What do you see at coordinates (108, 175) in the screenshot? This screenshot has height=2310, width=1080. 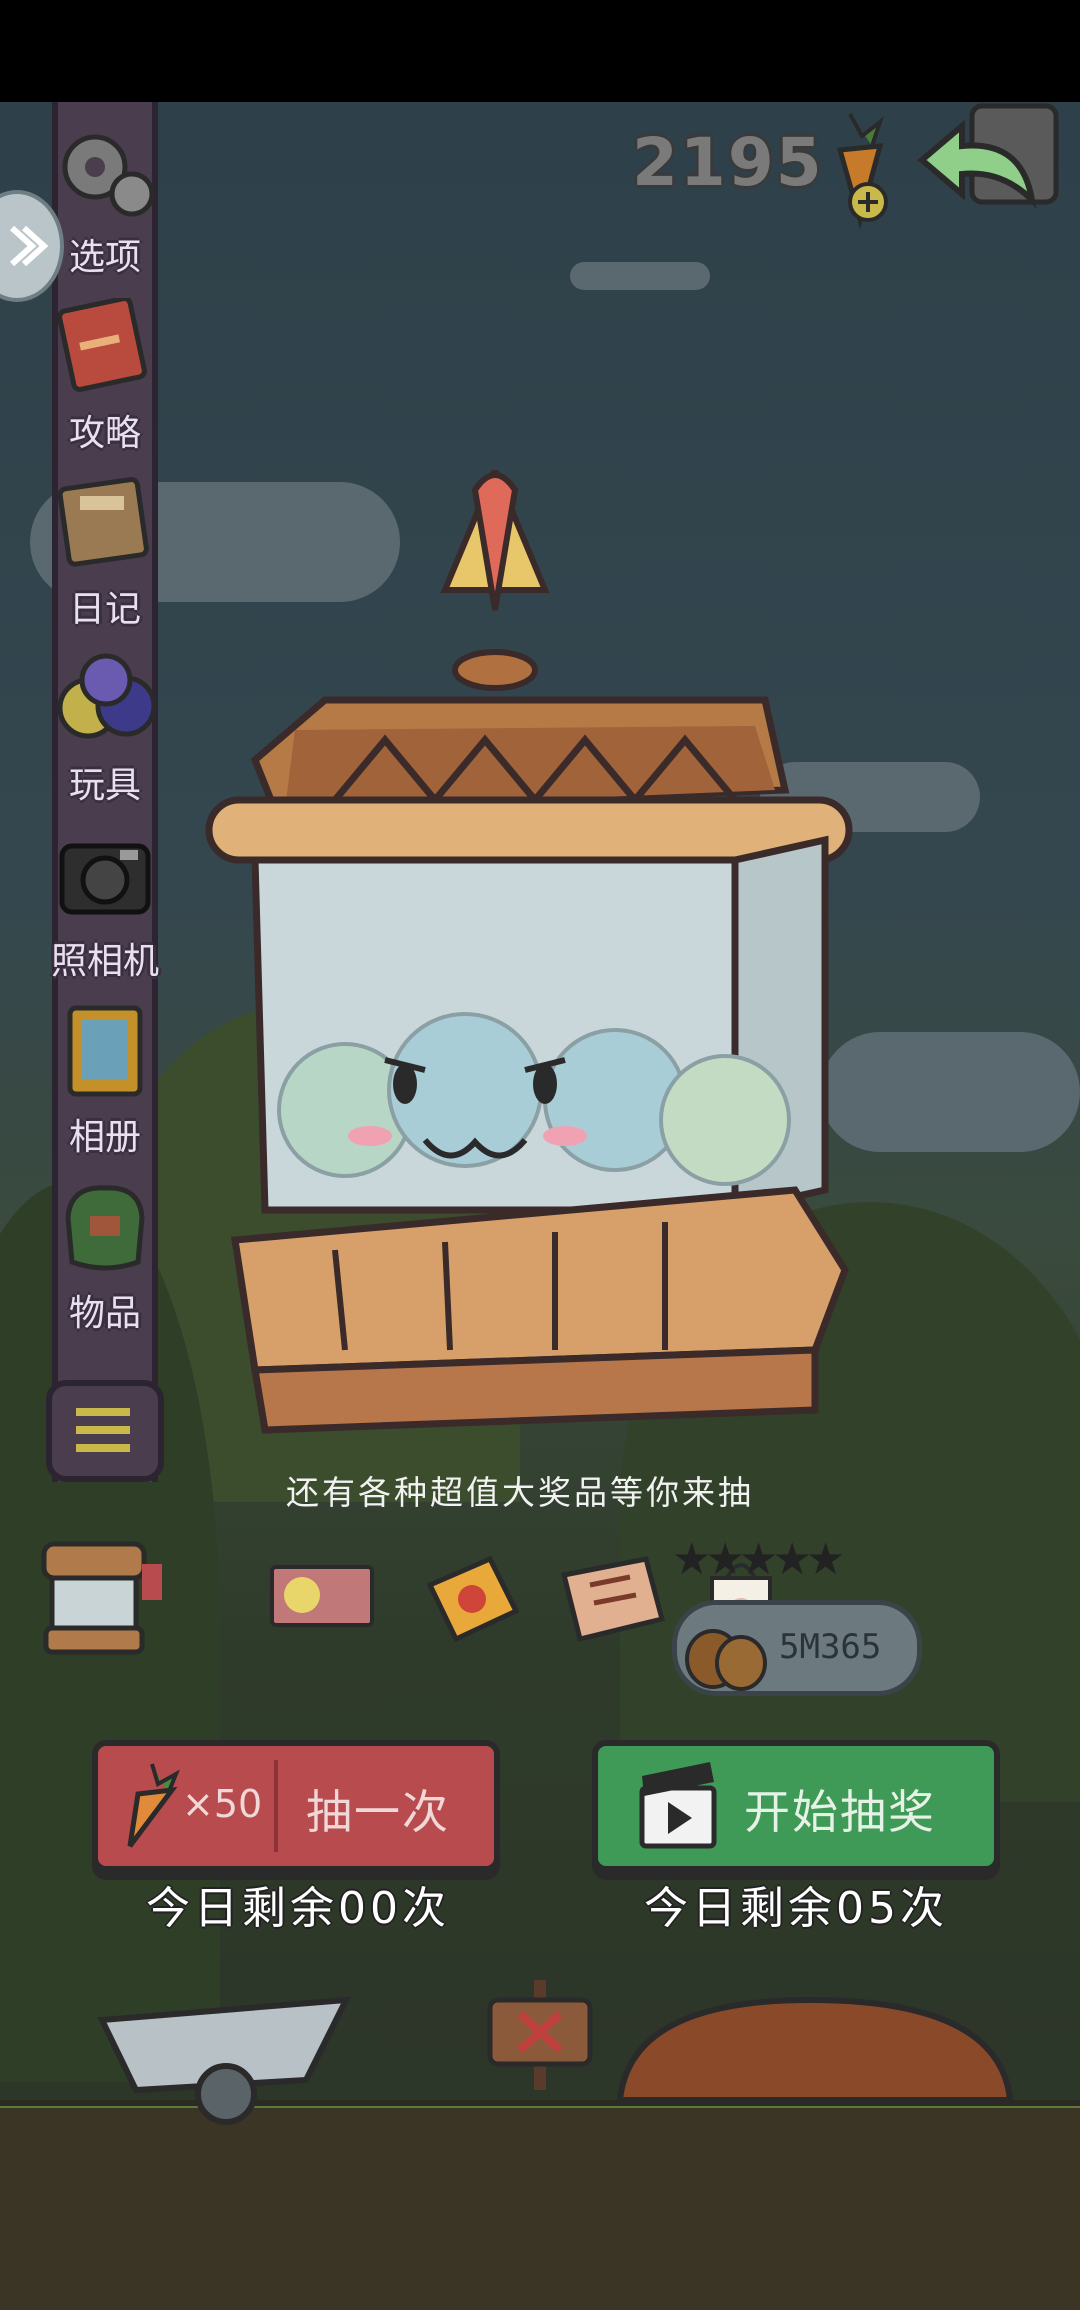 I see `gear-icon` at bounding box center [108, 175].